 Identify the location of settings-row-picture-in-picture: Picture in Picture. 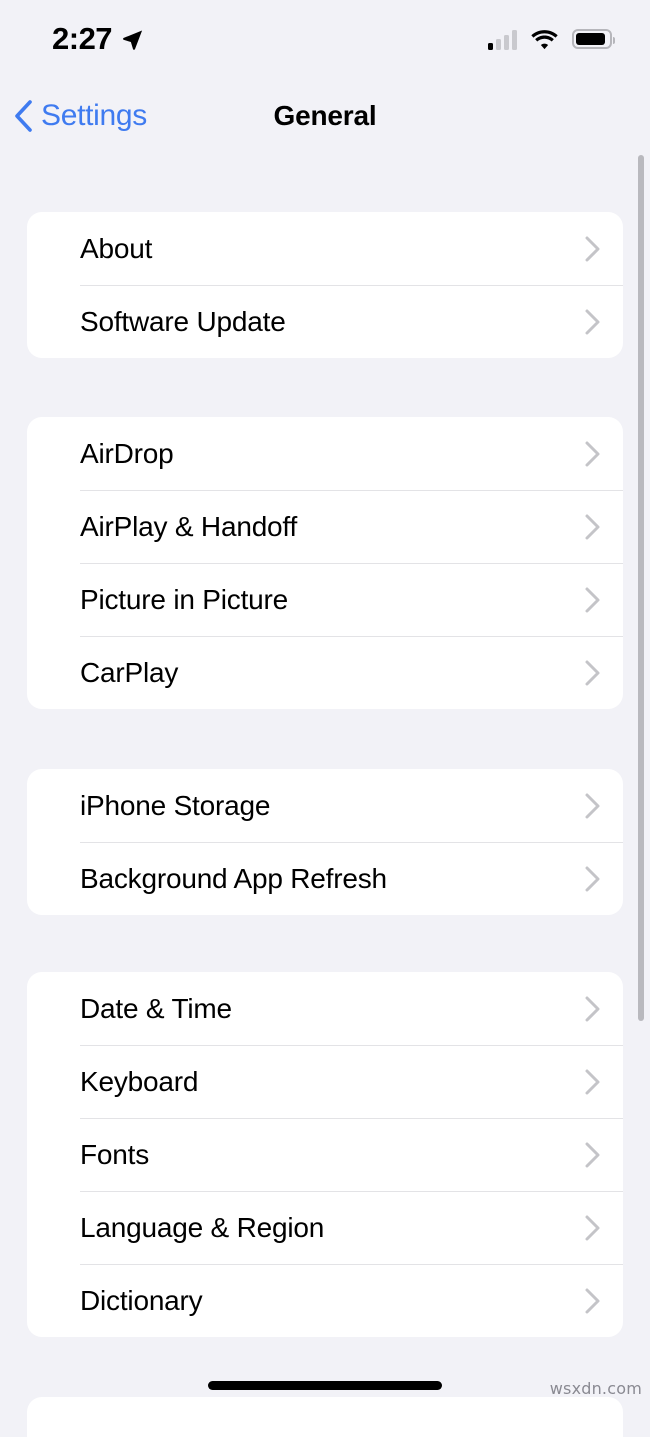
(325, 599).